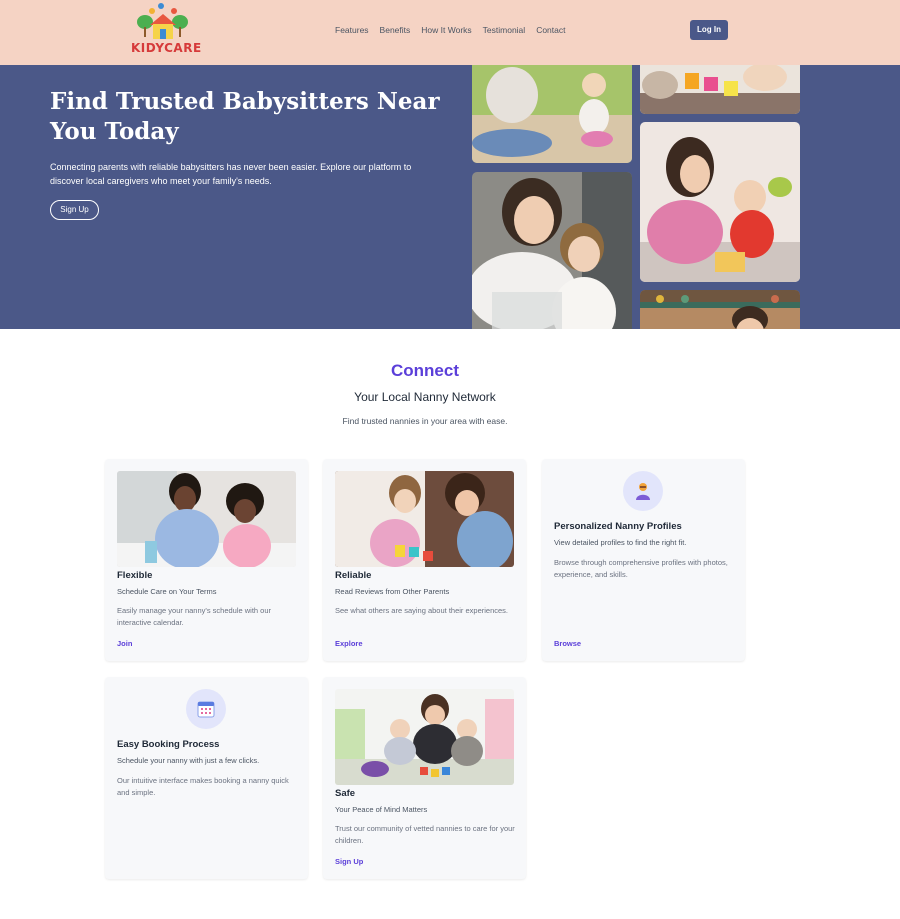 The width and height of the screenshot is (900, 919). I want to click on signup-link: Sign Up, so click(349, 861).